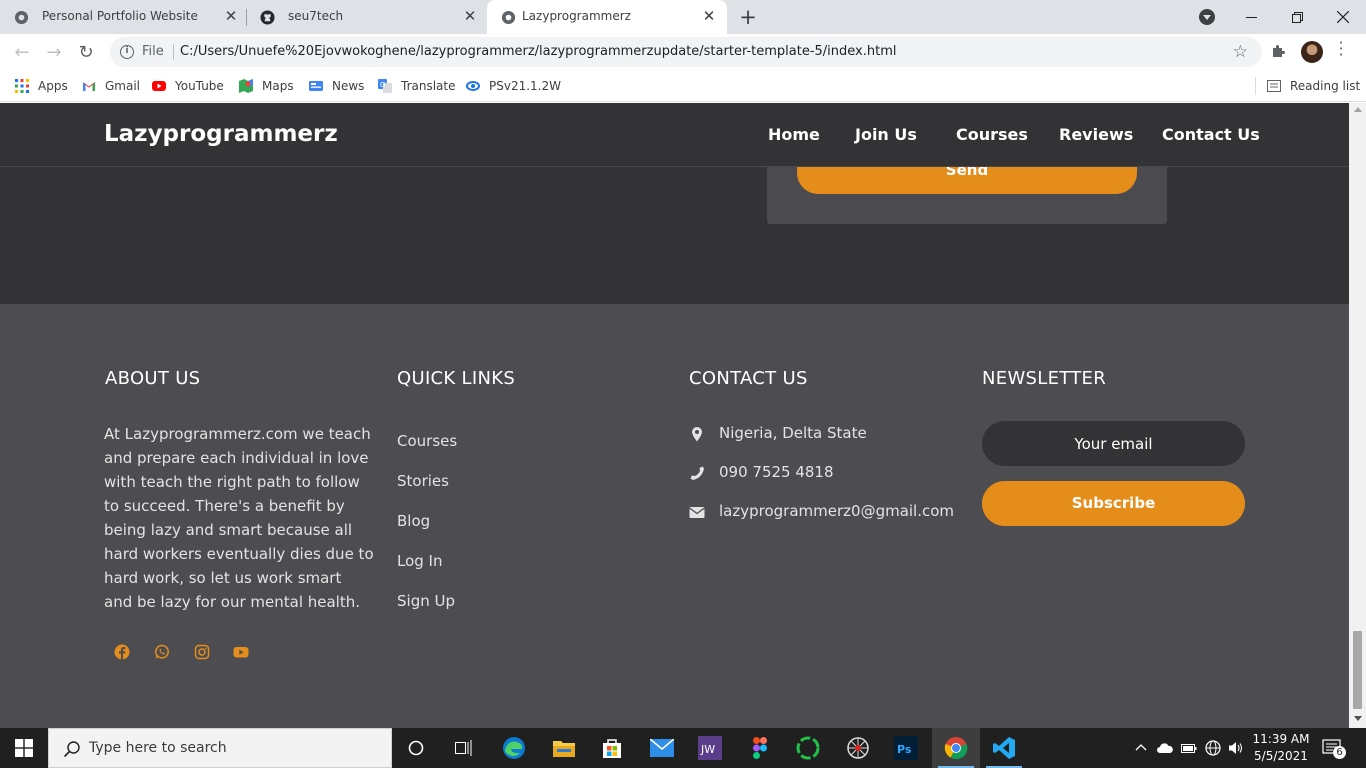 The width and height of the screenshot is (1366, 768). I want to click on taskbar-chrome, so click(956, 748).